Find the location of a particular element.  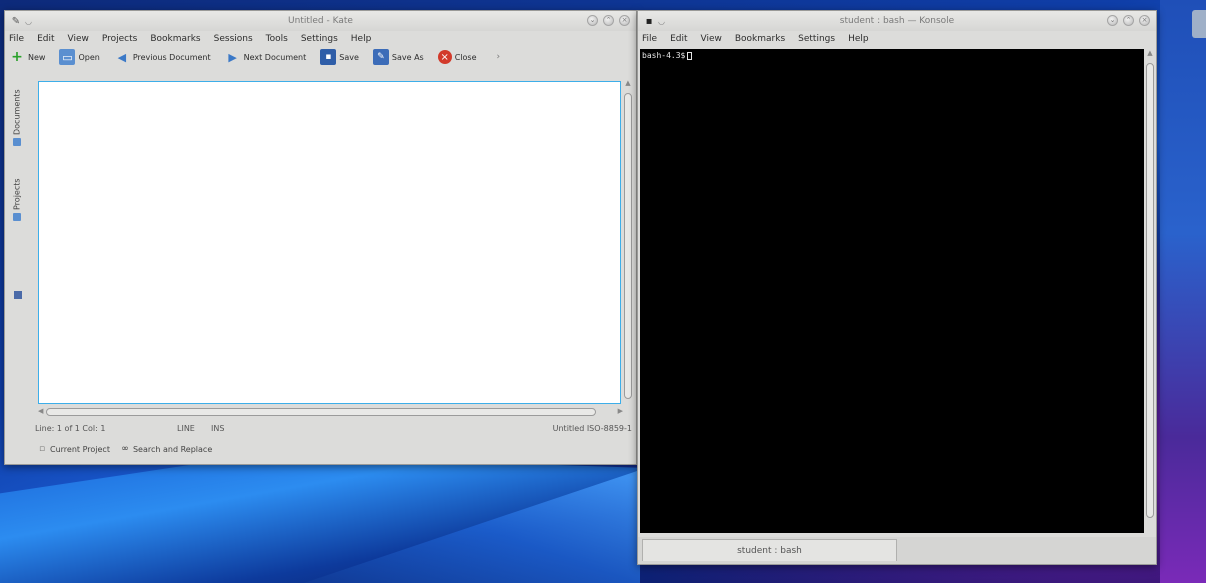

projects-icon is located at coordinates (17, 217).